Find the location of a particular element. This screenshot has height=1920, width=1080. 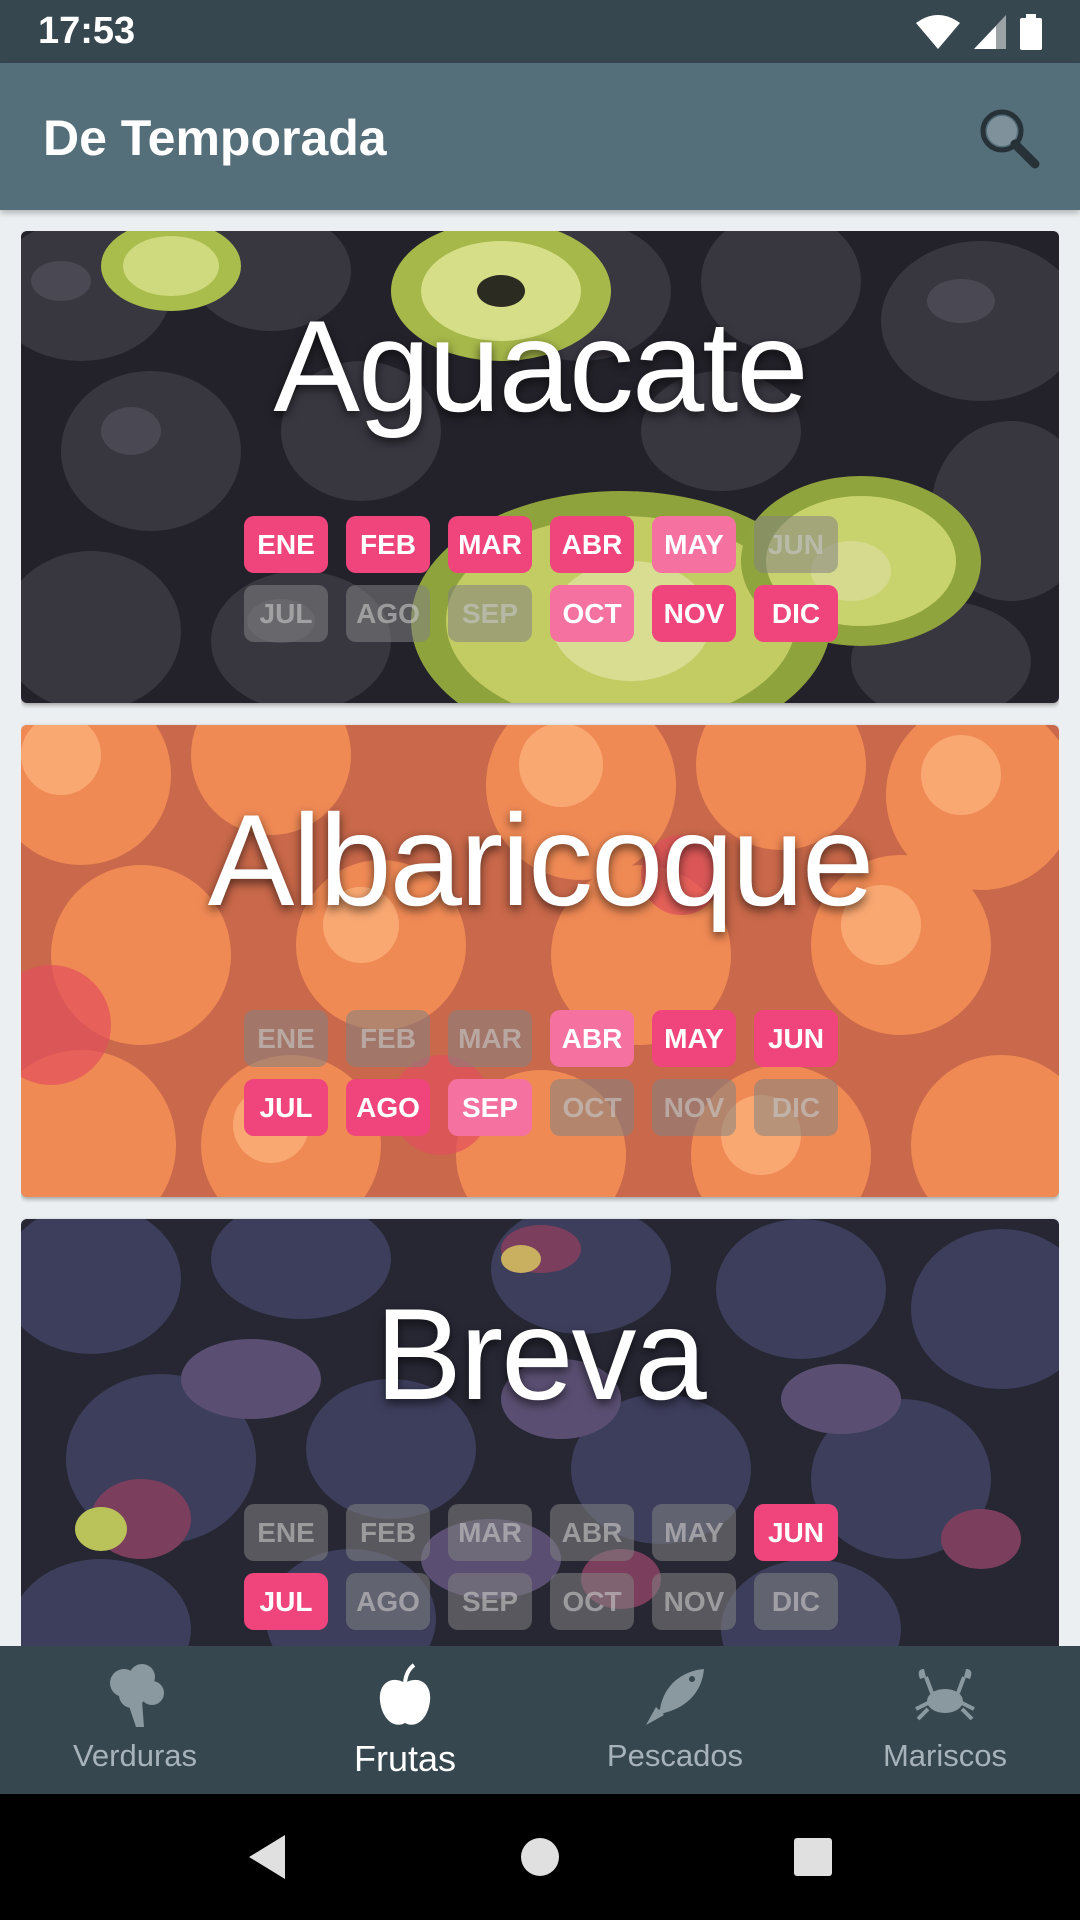

card-title: Breva is located at coordinates (541, 1354).